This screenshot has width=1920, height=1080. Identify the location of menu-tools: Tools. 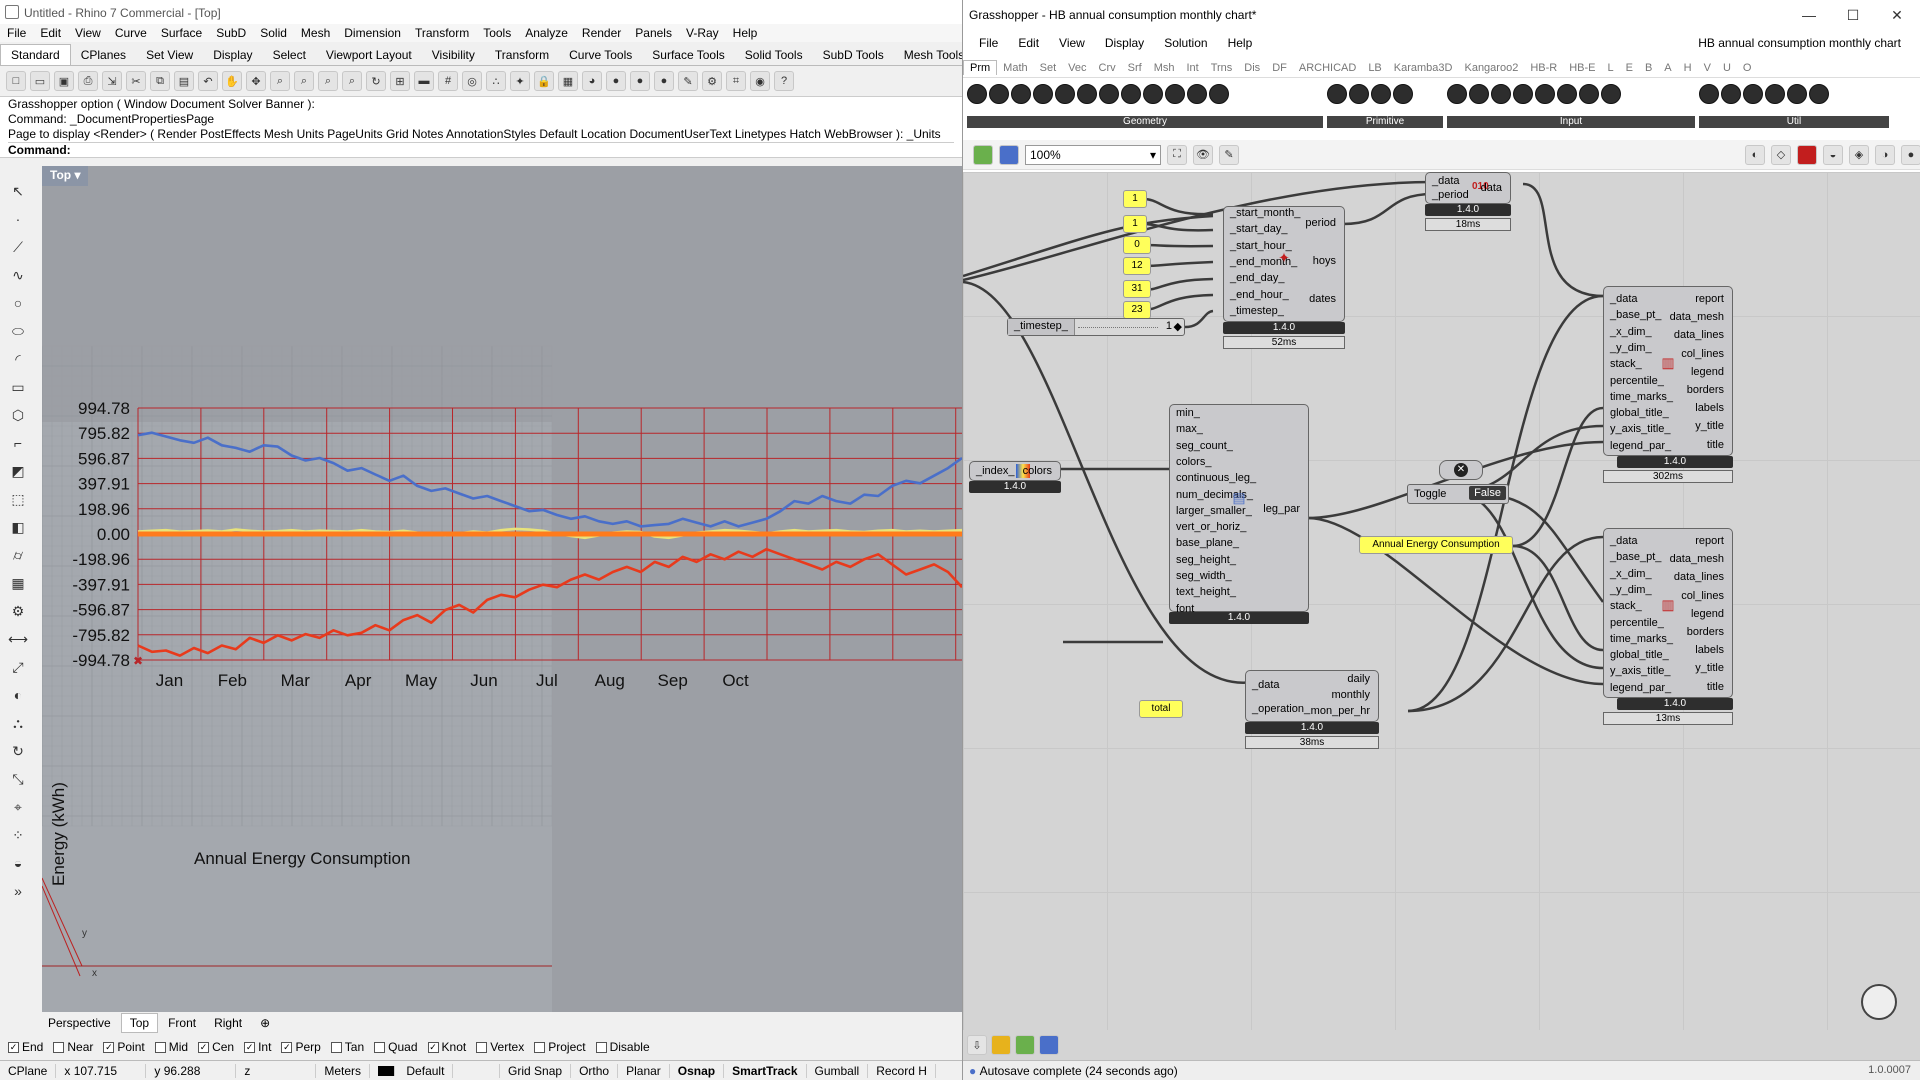
(497, 33).